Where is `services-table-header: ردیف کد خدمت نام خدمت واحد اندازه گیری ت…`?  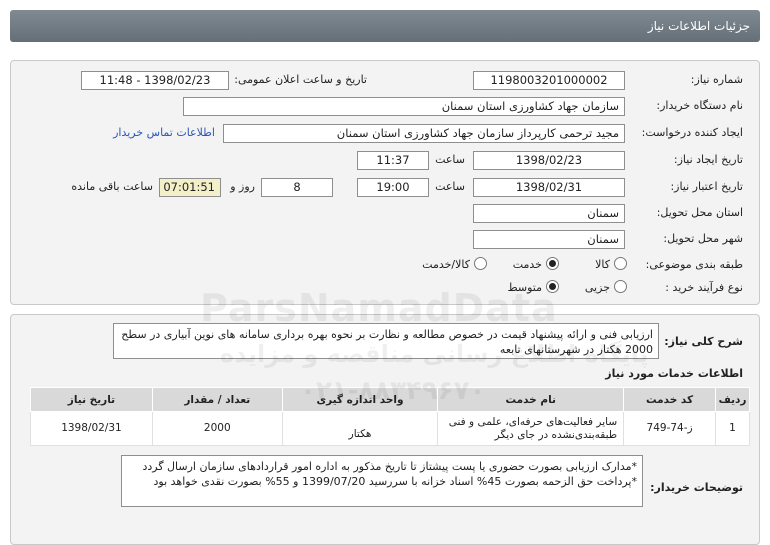
services-table-header: ردیف کد خدمت نام خدمت واحد اندازه گیری ت… is located at coordinates (390, 399).